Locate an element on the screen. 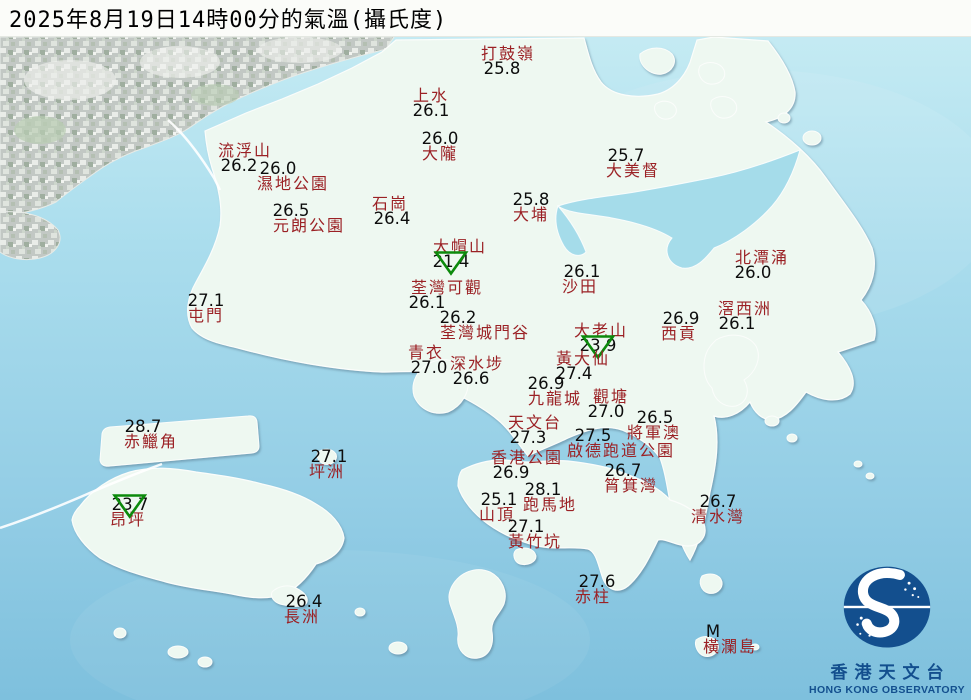 This screenshot has height=700, width=971. land-peng-chau is located at coordinates (326, 456).